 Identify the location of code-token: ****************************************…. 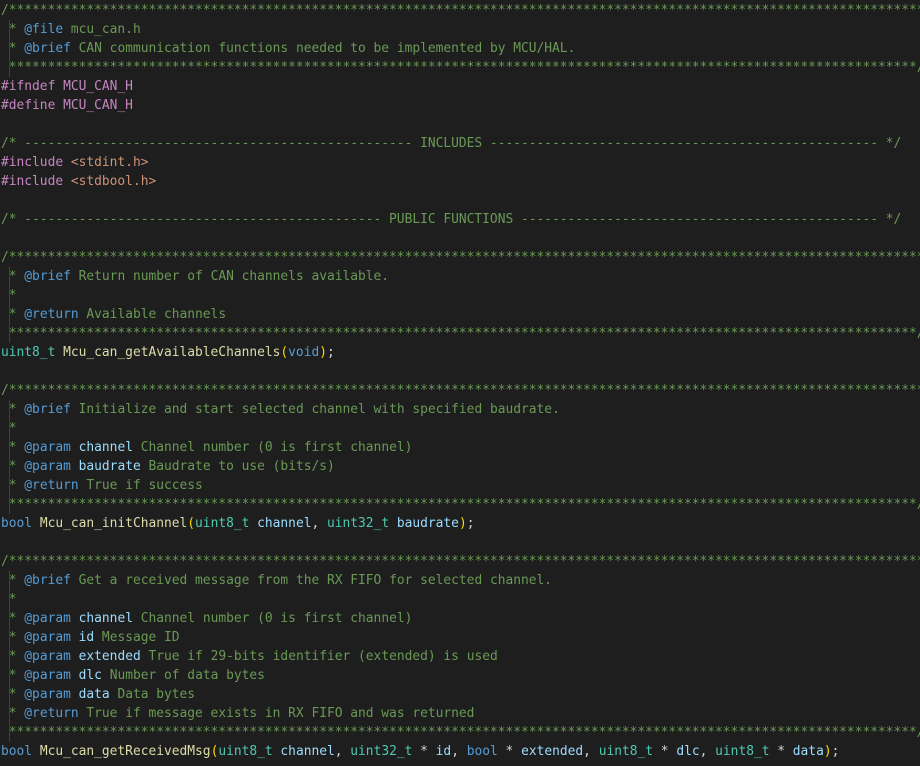
(460, 504).